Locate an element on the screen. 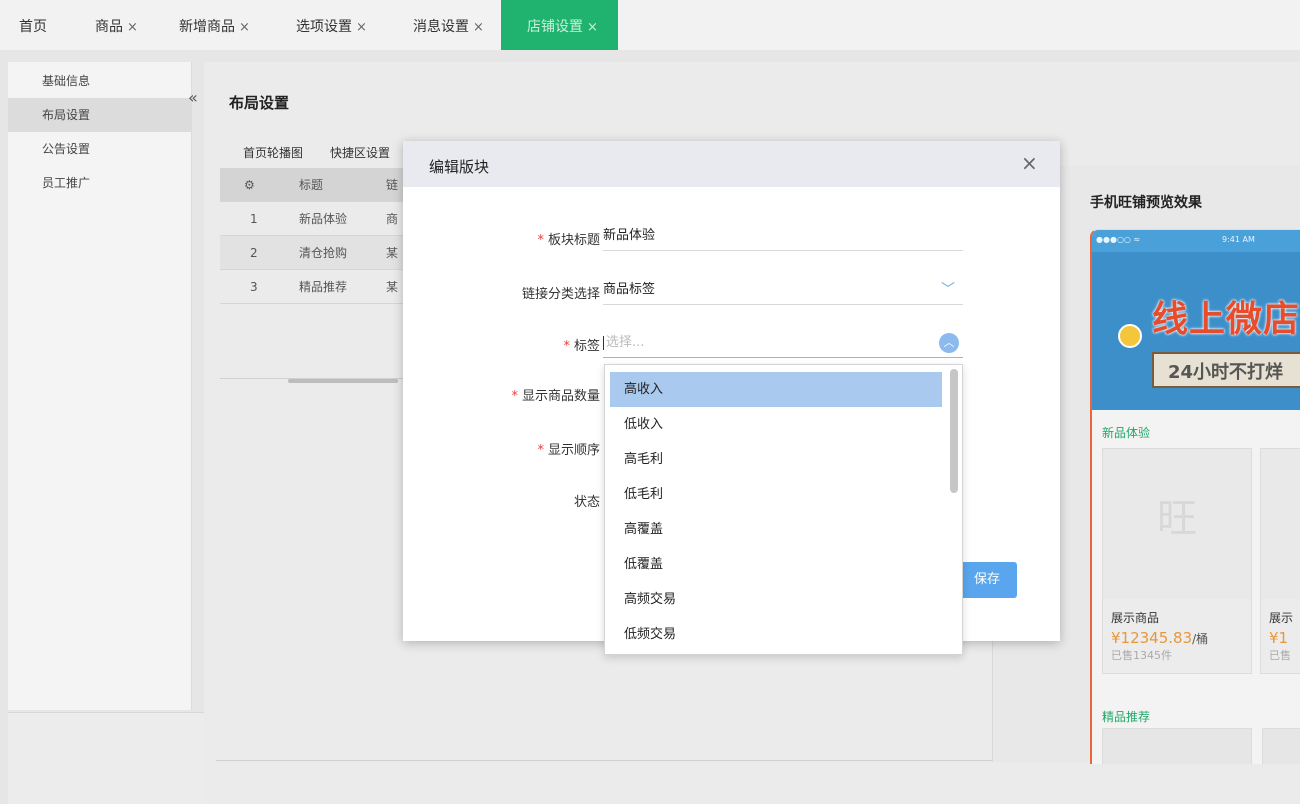  dropdown-option: 高收入 is located at coordinates (776, 389).